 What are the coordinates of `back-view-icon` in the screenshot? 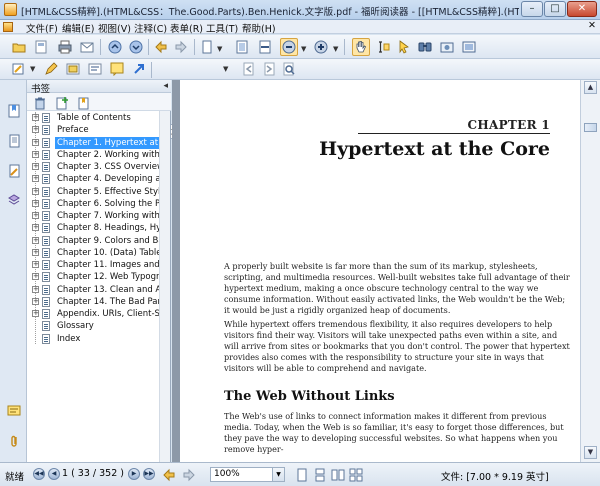 It's located at (169, 475).